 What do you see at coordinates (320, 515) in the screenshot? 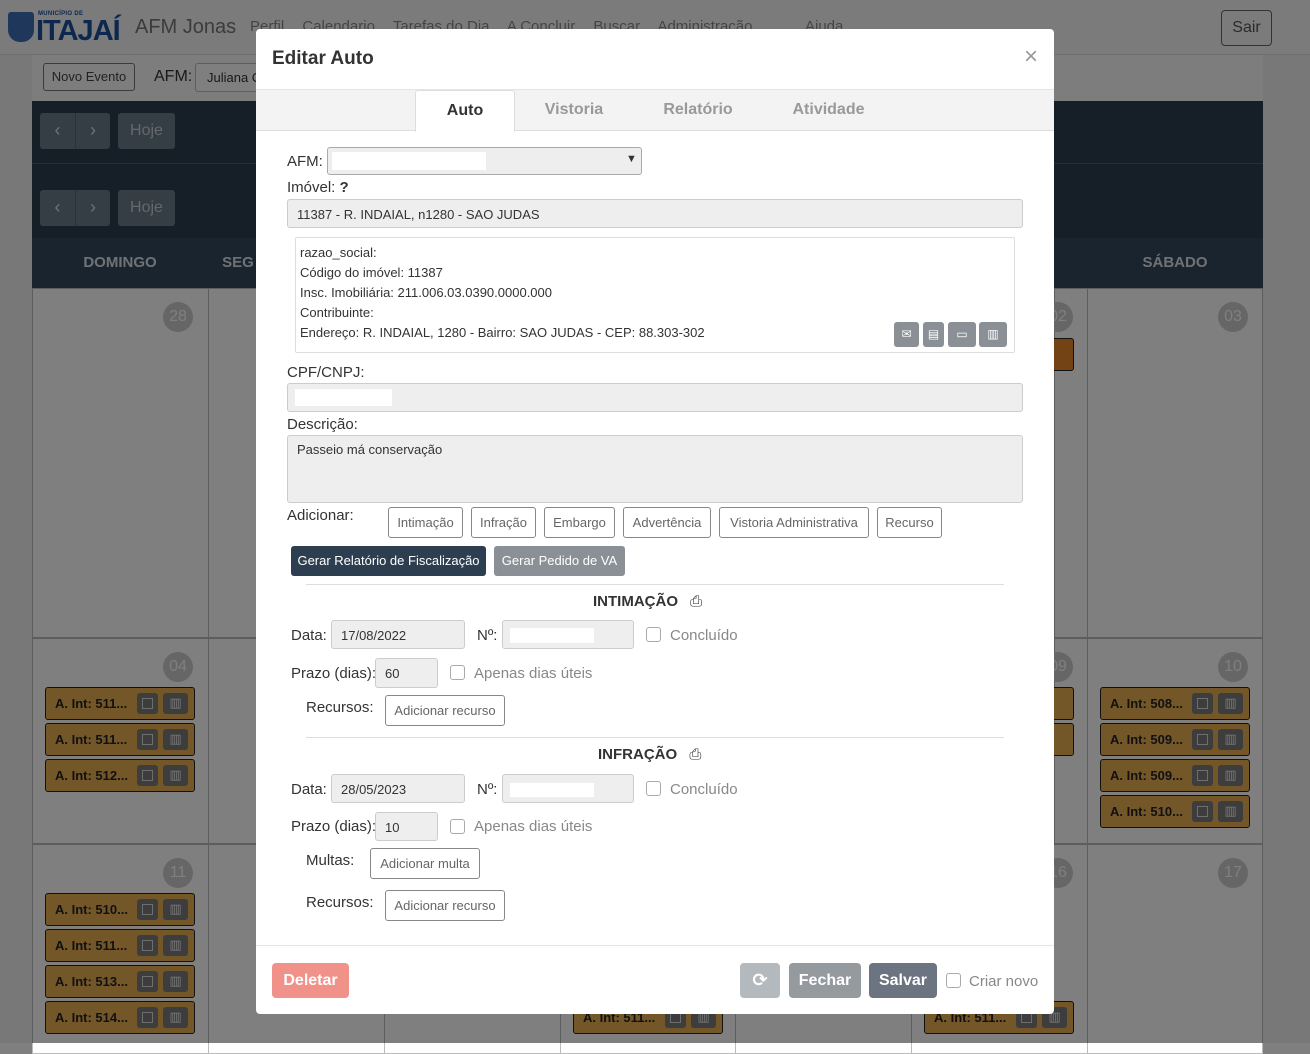
I see `adicionar-label: Adicionar:` at bounding box center [320, 515].